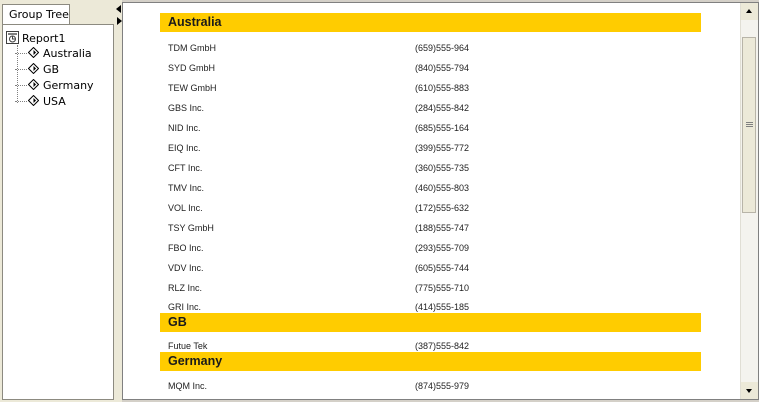 This screenshot has width=759, height=402. I want to click on vertical-scrollbar, so click(749, 201).